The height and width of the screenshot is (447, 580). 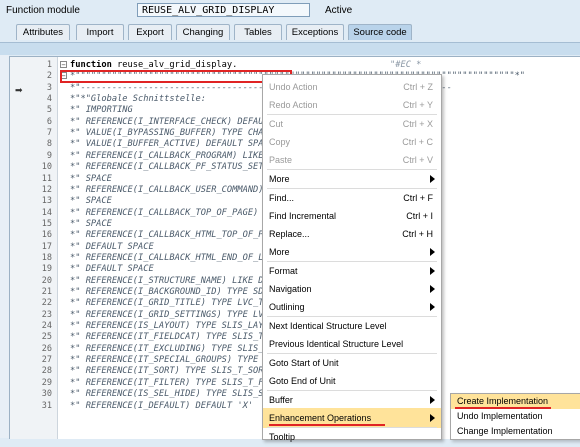 What do you see at coordinates (336, 344) in the screenshot?
I see `menu-item-label: Previous Identical Structure Level` at bounding box center [336, 344].